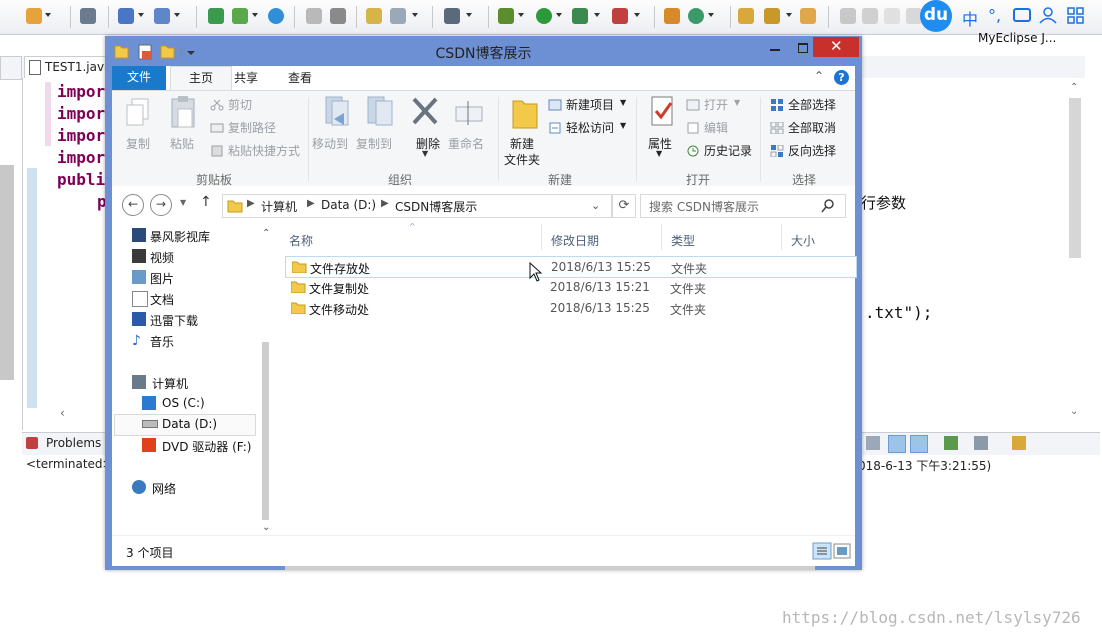  Describe the element at coordinates (207, 446) in the screenshot. I see `nav-item-drive-f: DVD 驱动器 (F:)` at that location.